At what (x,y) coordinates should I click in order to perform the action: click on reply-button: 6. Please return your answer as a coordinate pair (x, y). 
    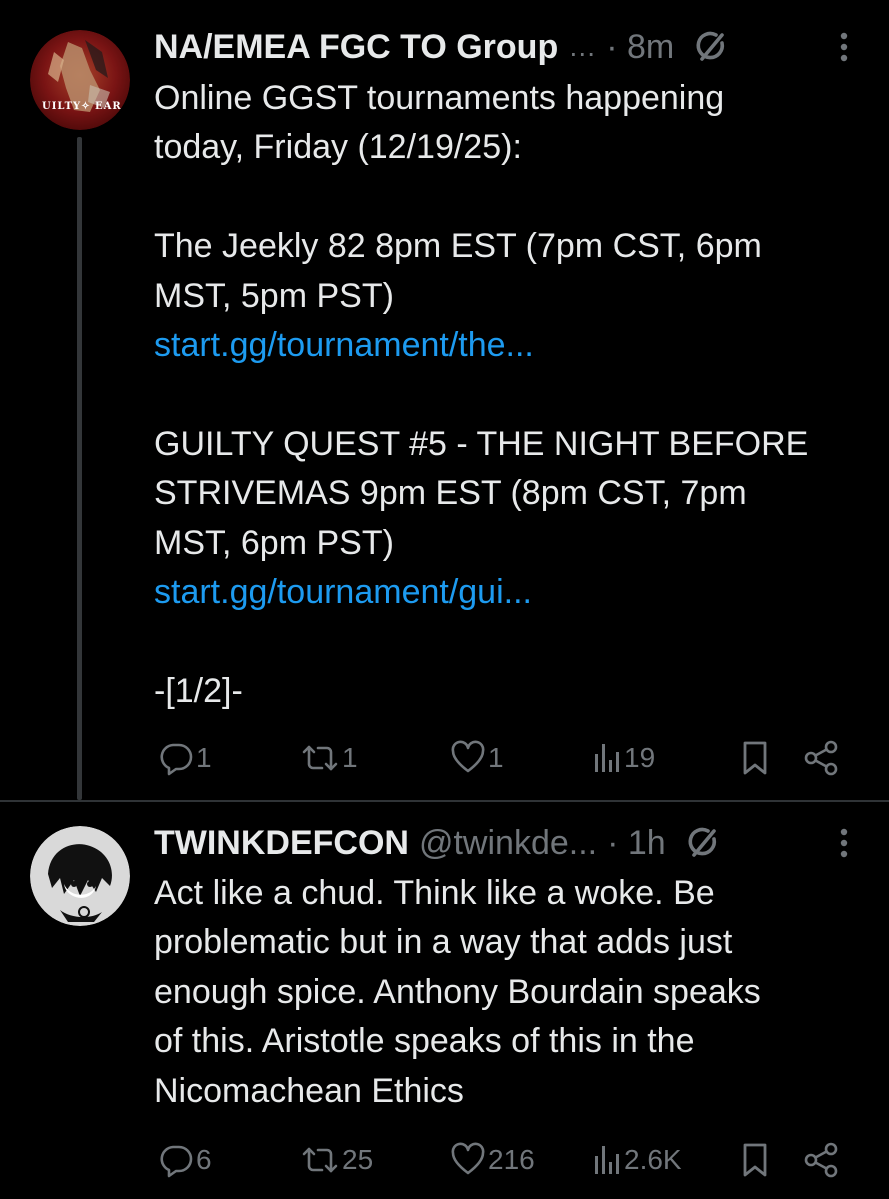
    Looking at the image, I should click on (185, 1160).